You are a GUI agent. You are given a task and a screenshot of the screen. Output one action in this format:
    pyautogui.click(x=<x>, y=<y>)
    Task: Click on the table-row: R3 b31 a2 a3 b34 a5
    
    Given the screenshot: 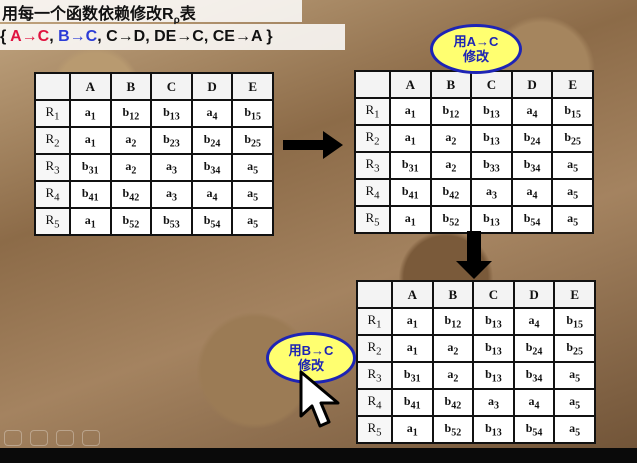 What is the action you would take?
    pyautogui.click(x=154, y=167)
    